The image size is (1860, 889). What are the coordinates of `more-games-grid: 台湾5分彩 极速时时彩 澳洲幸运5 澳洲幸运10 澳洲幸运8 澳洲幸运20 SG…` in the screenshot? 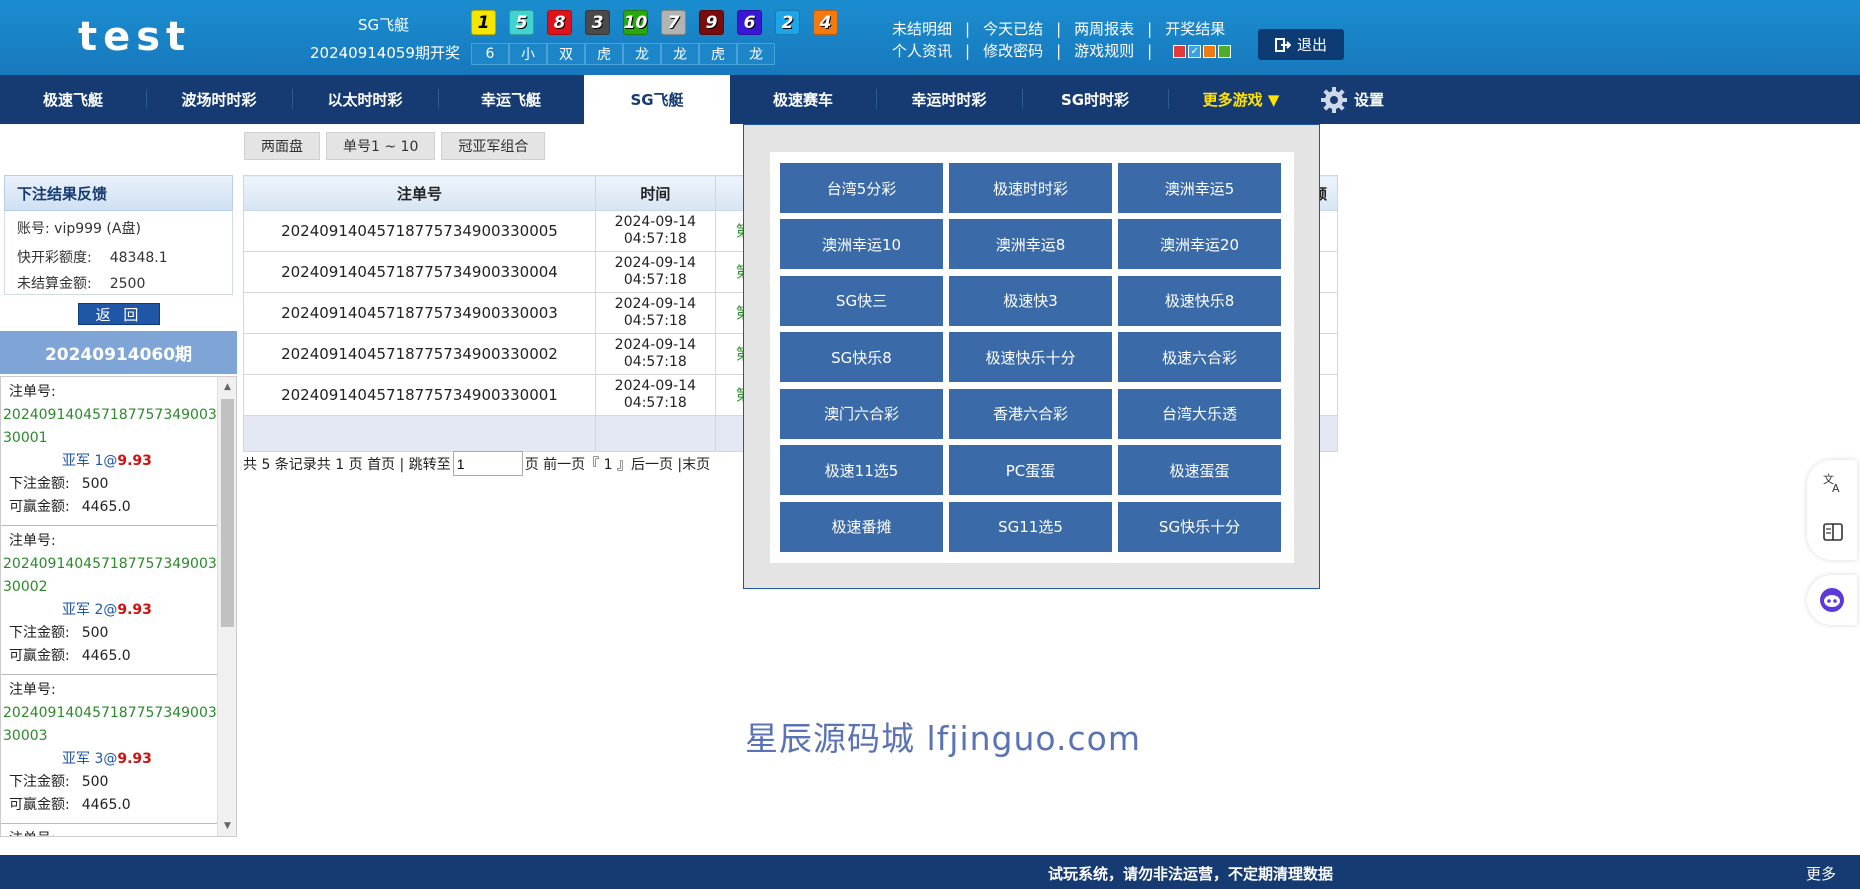 It's located at (1032, 357).